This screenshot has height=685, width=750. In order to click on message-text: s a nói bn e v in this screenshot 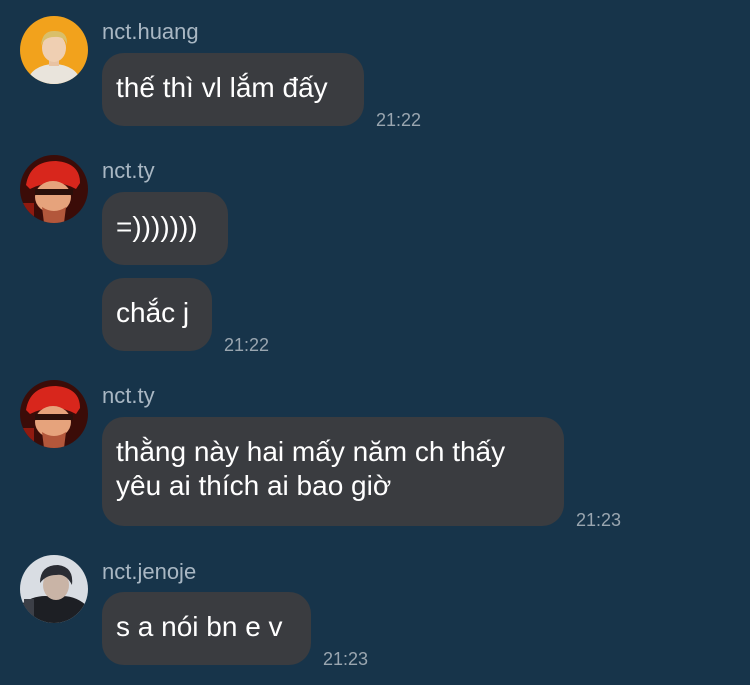, I will do `click(199, 626)`.